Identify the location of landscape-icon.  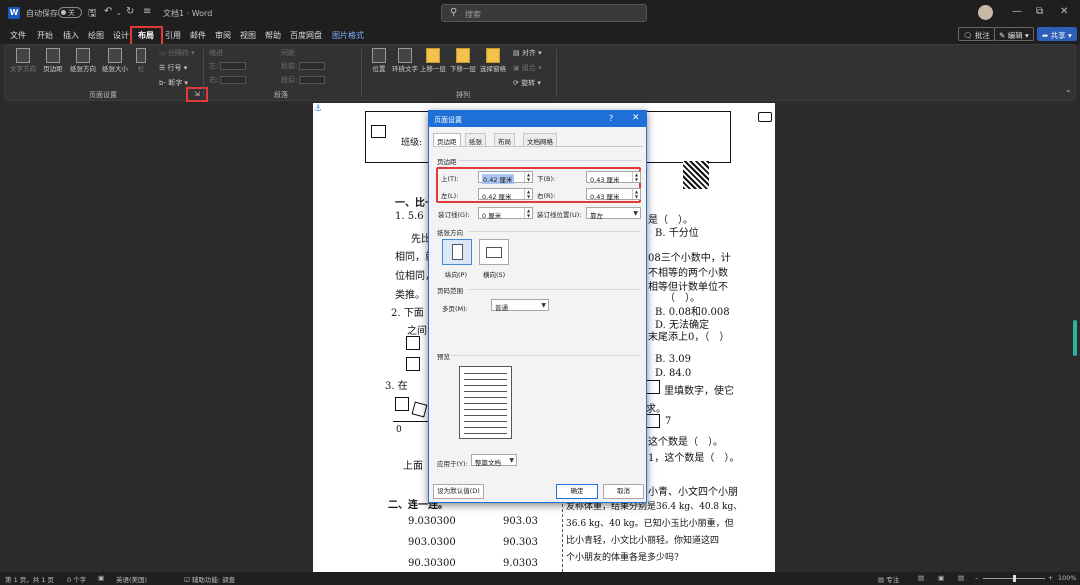
(494, 252).